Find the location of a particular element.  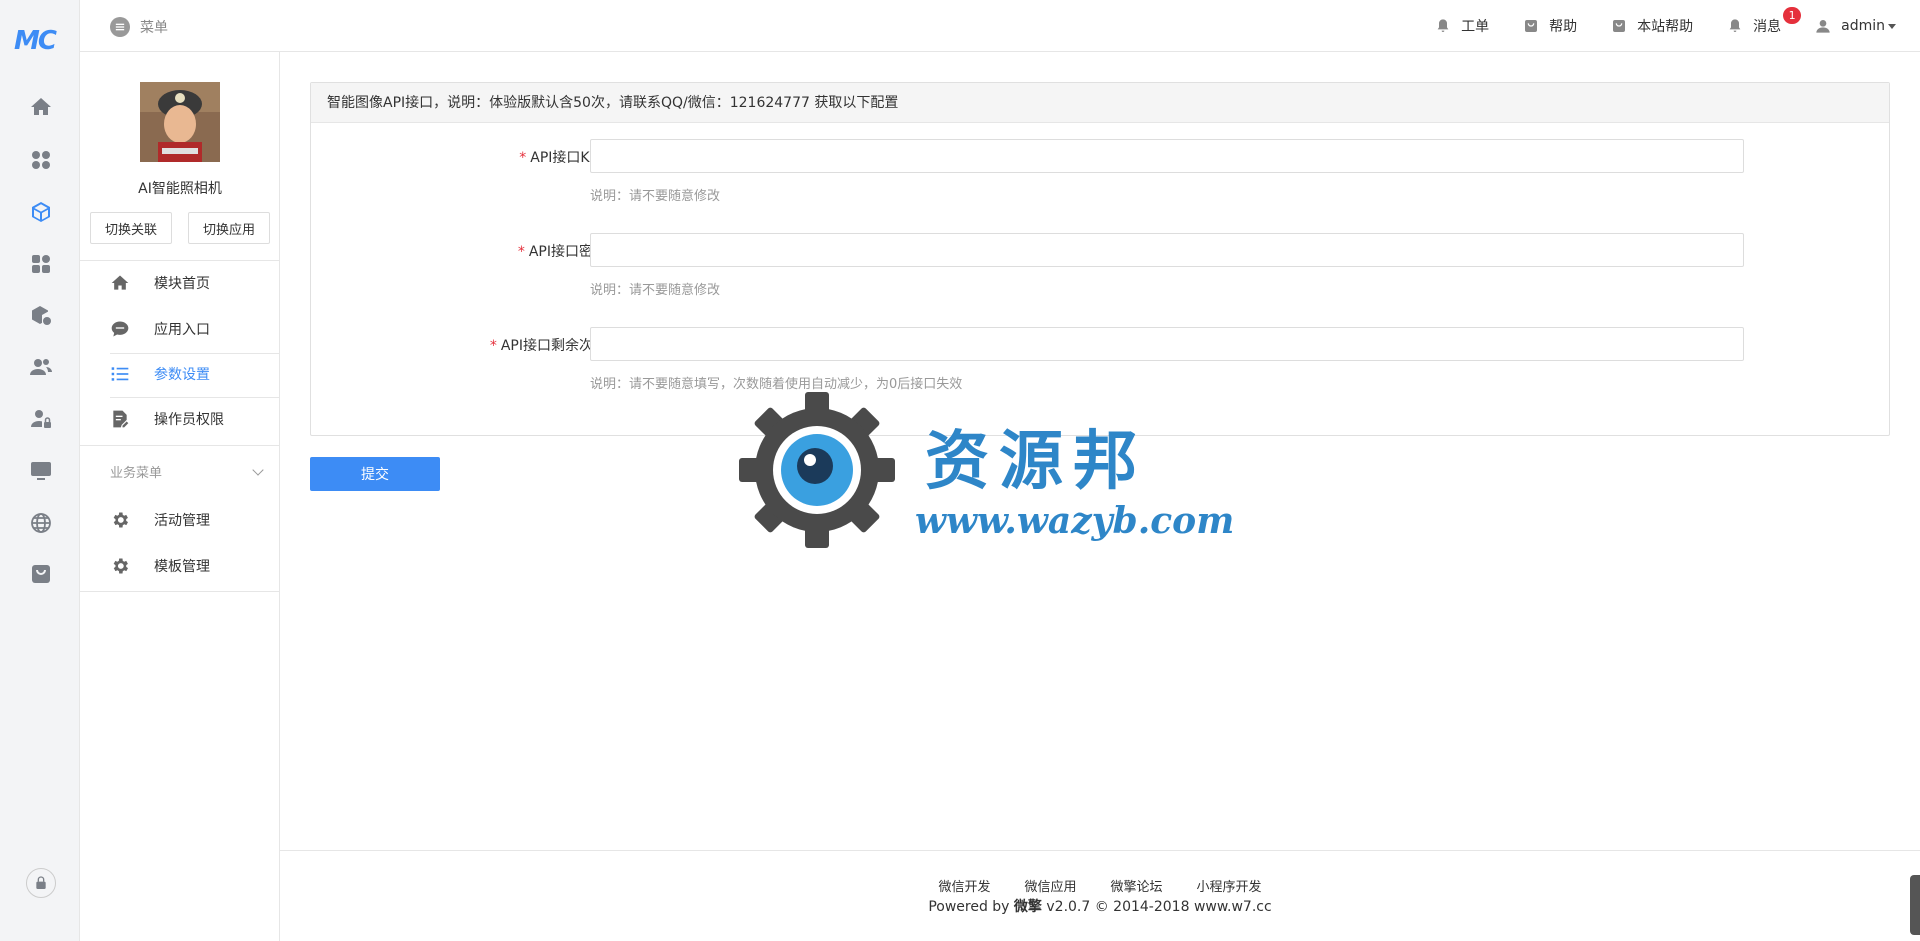

sidebar-item-label: 操作员权限 is located at coordinates (189, 420).